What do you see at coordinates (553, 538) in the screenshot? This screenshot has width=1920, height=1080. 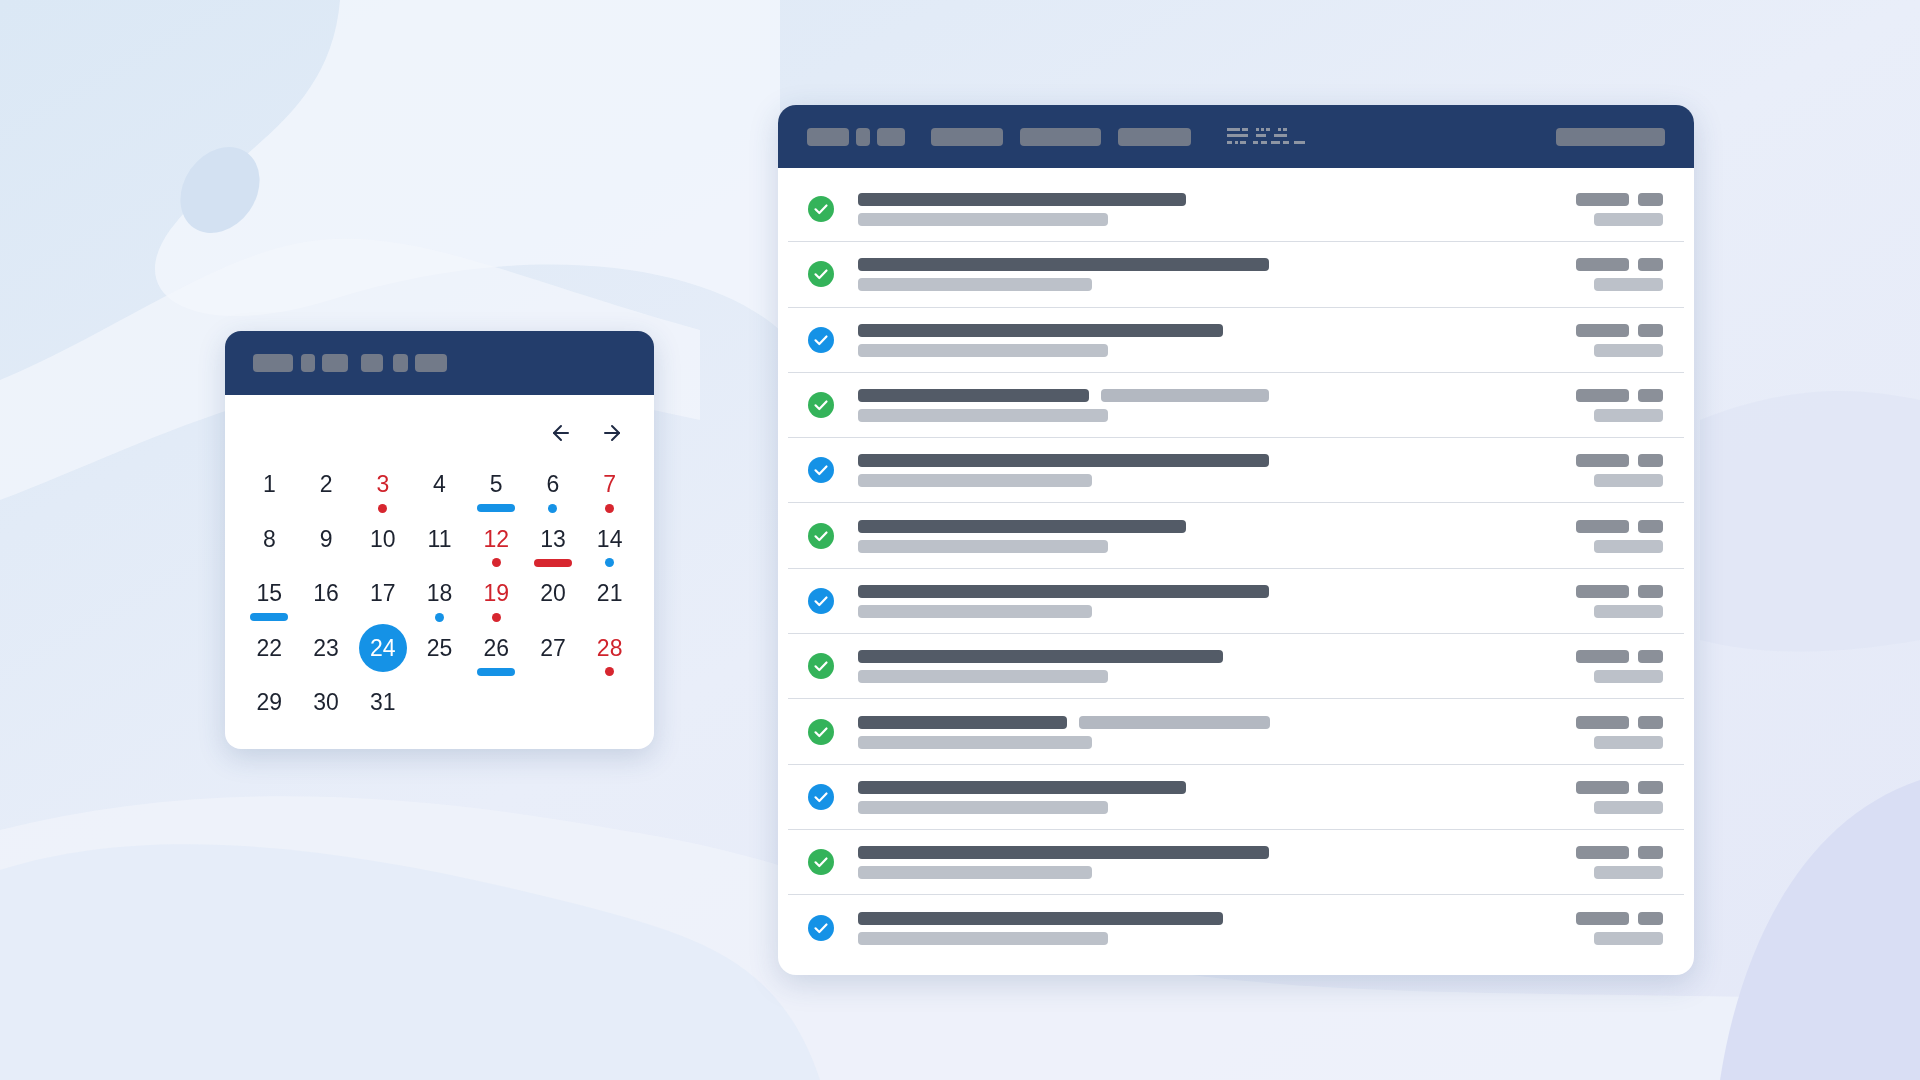 I see `day-number: 13` at bounding box center [553, 538].